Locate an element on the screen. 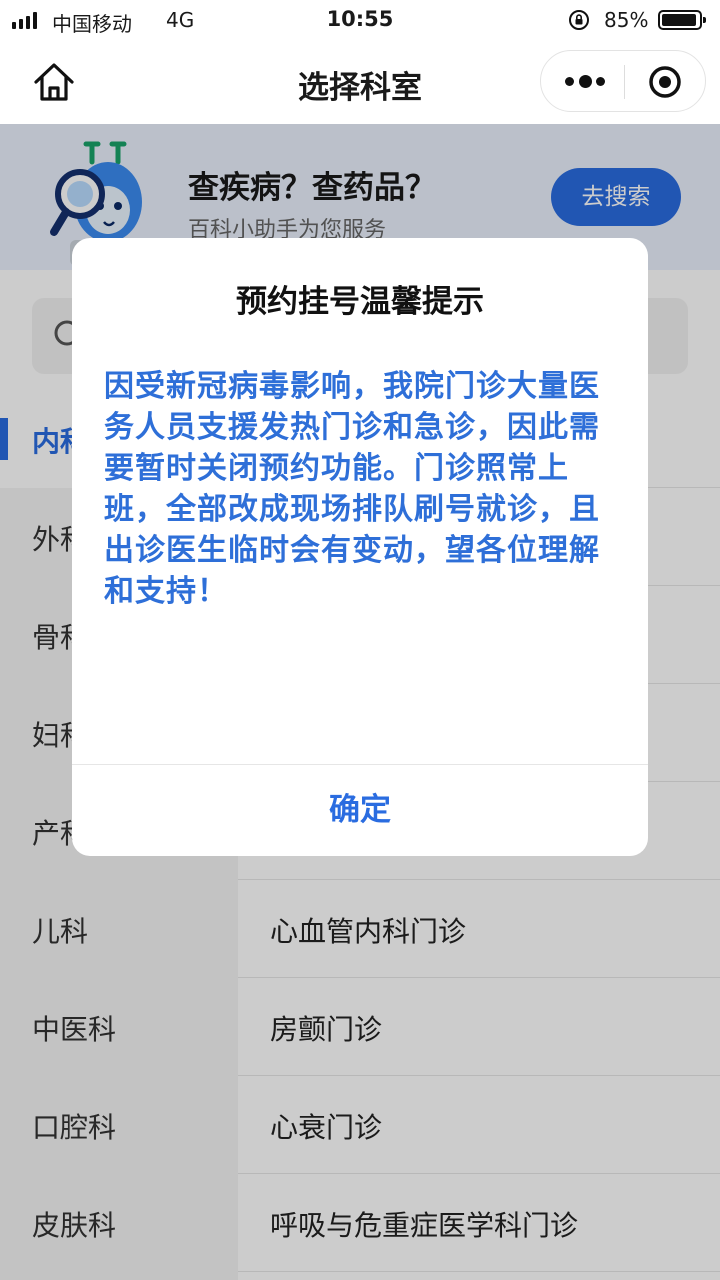 The height and width of the screenshot is (1280, 720). confirm-button: 确定 is located at coordinates (360, 810).